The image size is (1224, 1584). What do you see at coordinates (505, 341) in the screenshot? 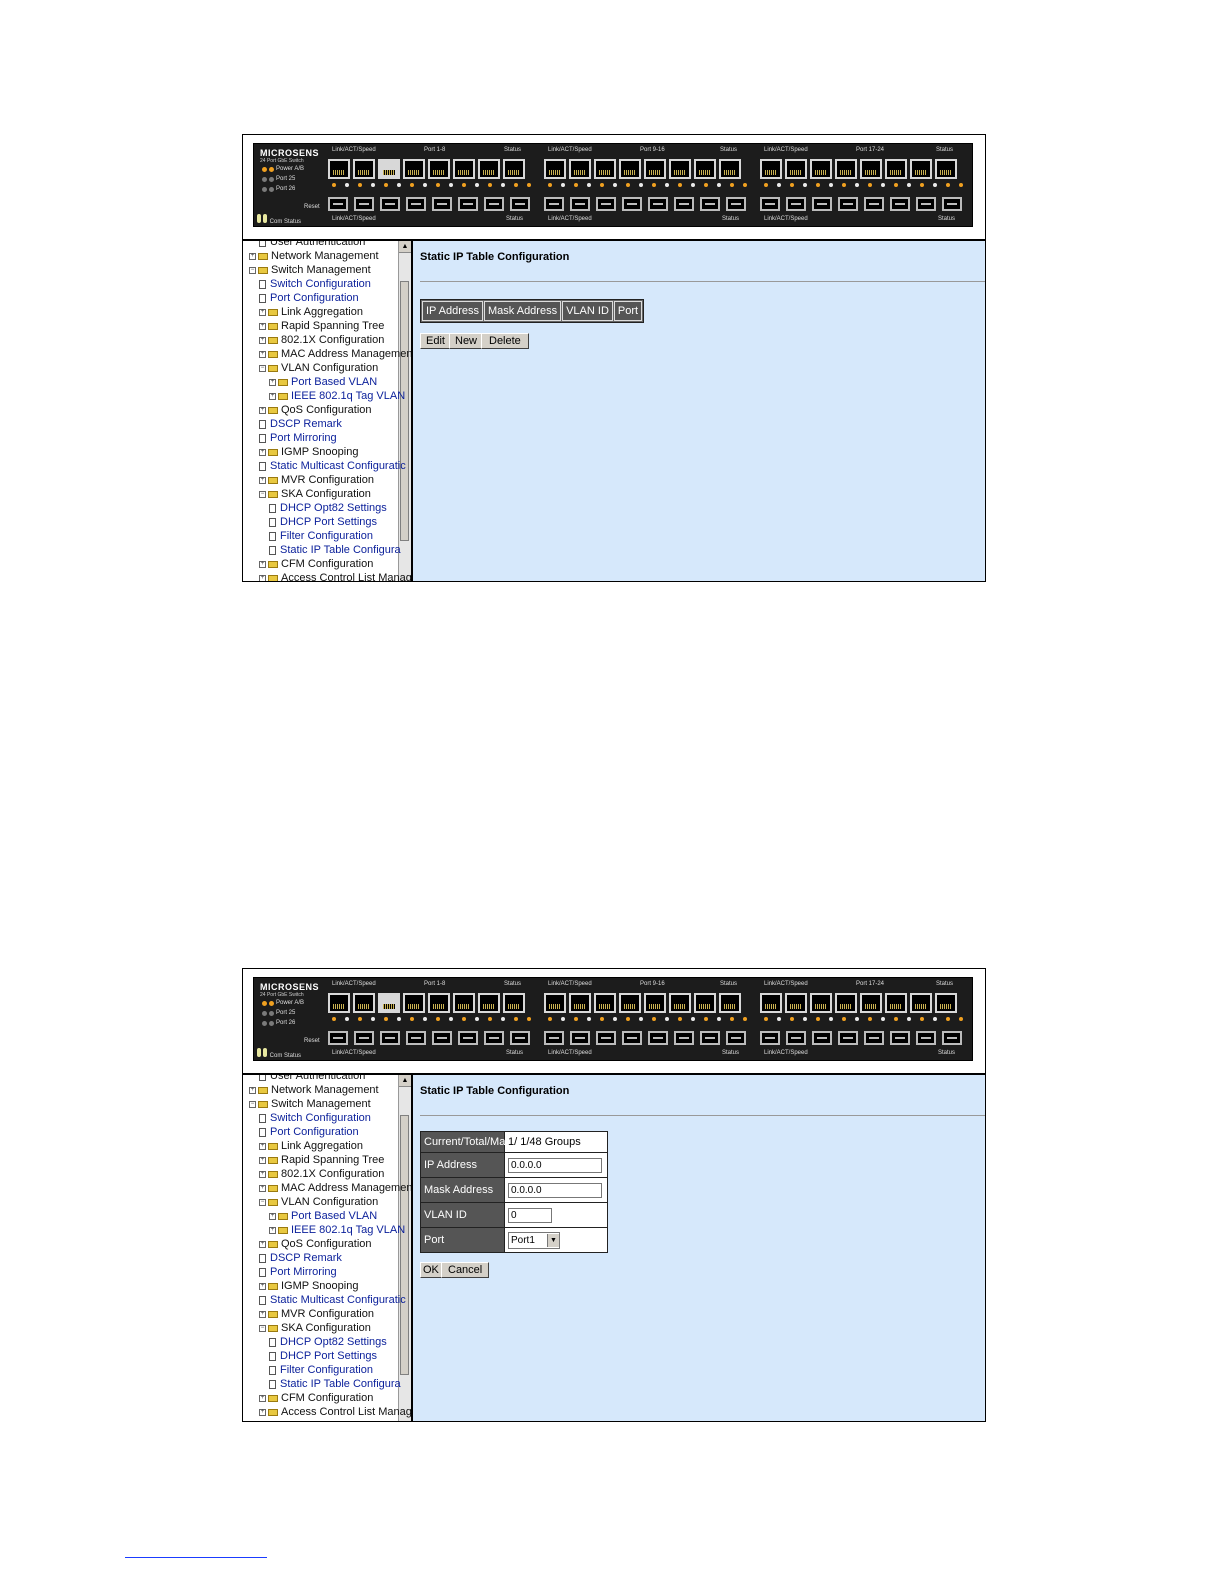
I see `delete-button: Delete` at bounding box center [505, 341].